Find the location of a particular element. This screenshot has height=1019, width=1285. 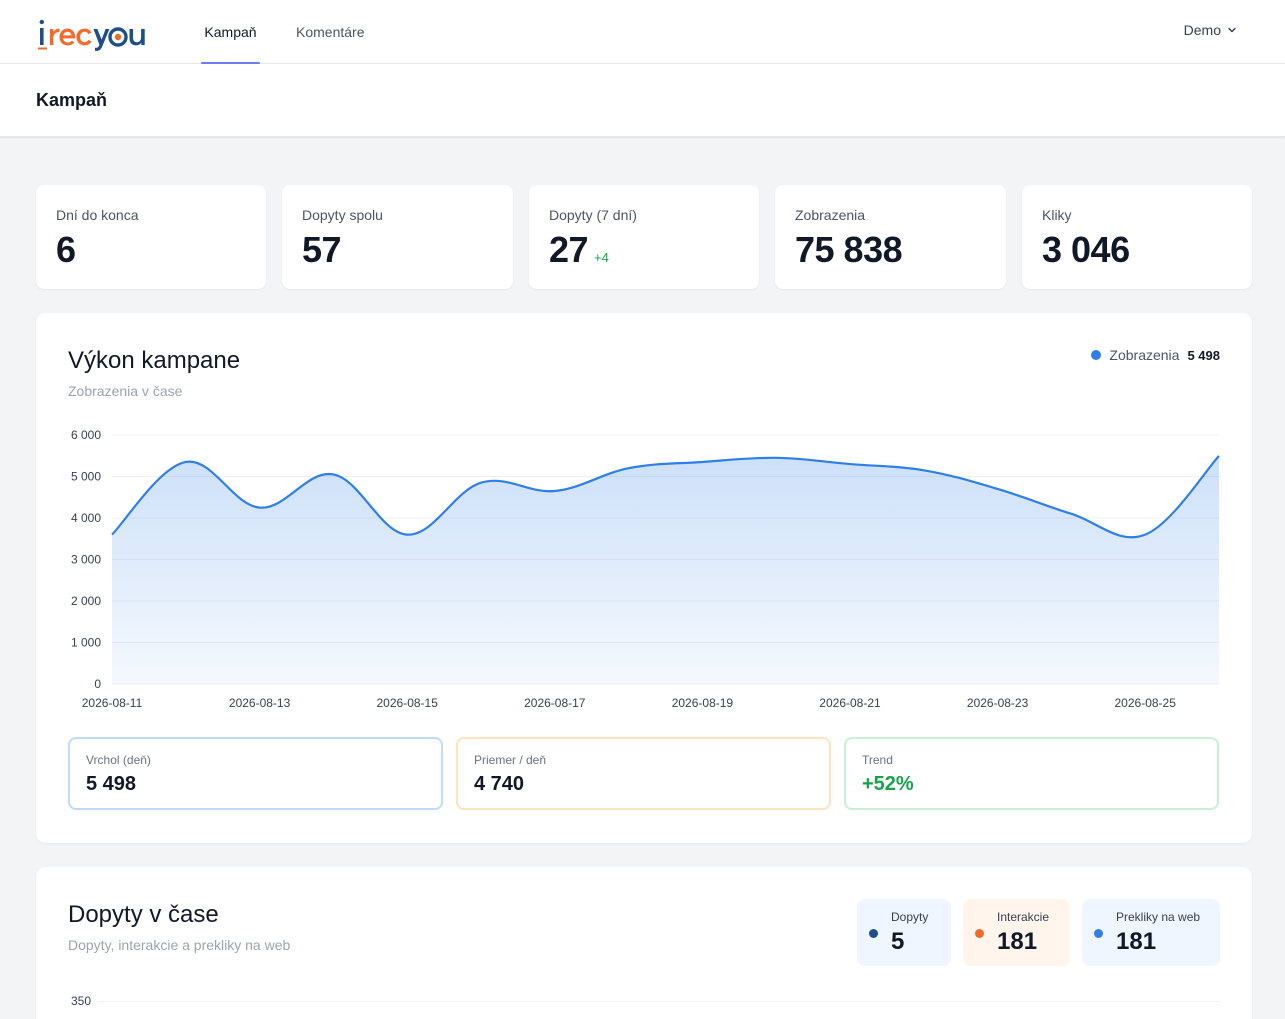

stat-label: Dní do konca is located at coordinates (97, 215).